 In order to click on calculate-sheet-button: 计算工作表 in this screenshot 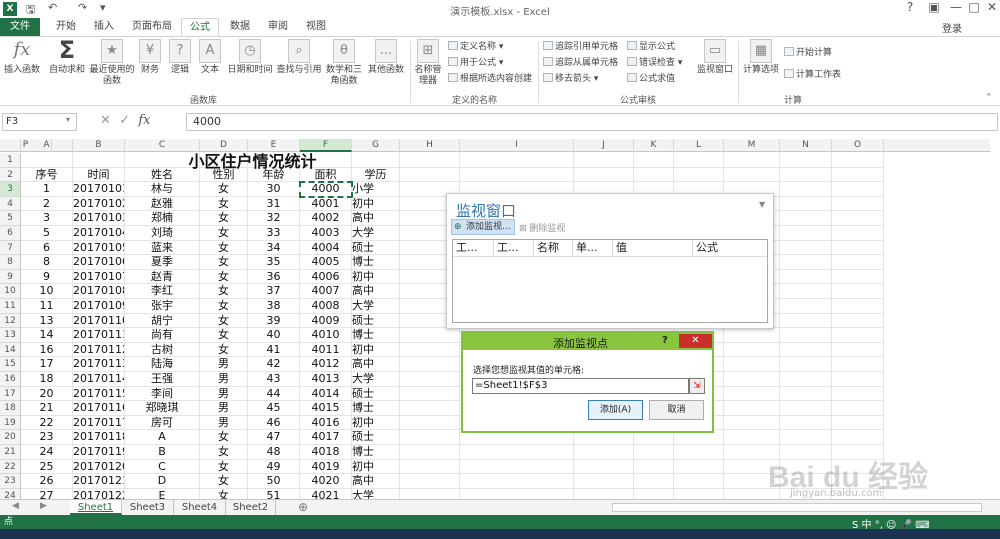, I will do `click(812, 75)`.